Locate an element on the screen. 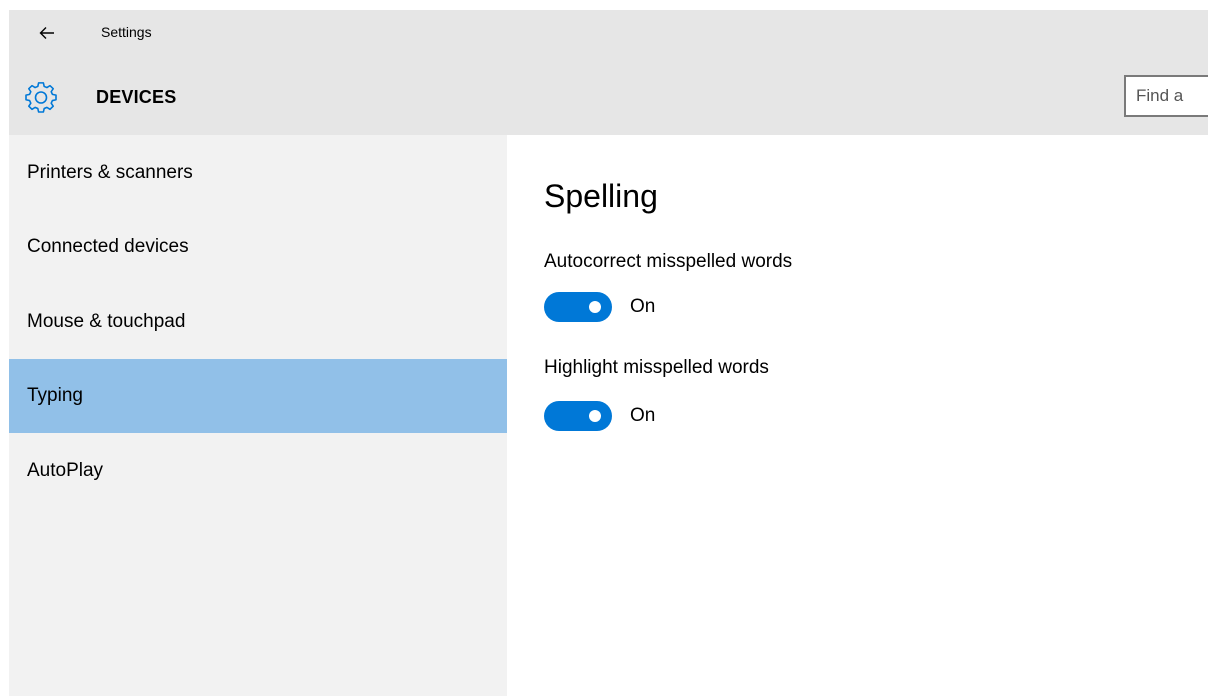  search-box is located at coordinates (1166, 96).